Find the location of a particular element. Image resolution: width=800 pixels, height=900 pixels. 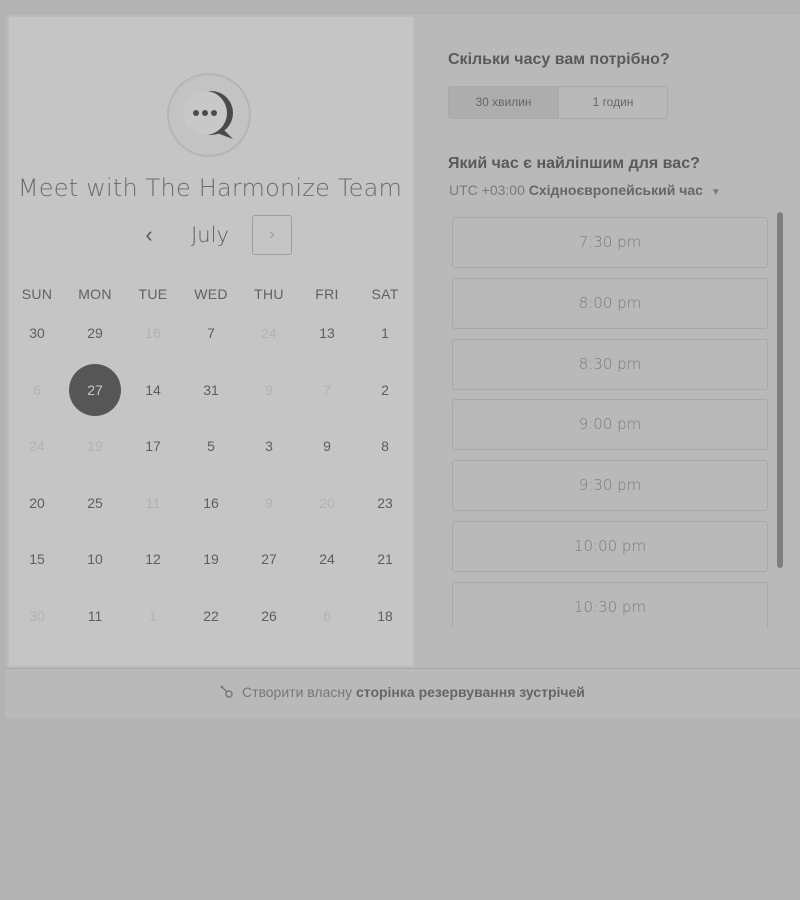

calendar-day-number: 8 is located at coordinates (385, 446).